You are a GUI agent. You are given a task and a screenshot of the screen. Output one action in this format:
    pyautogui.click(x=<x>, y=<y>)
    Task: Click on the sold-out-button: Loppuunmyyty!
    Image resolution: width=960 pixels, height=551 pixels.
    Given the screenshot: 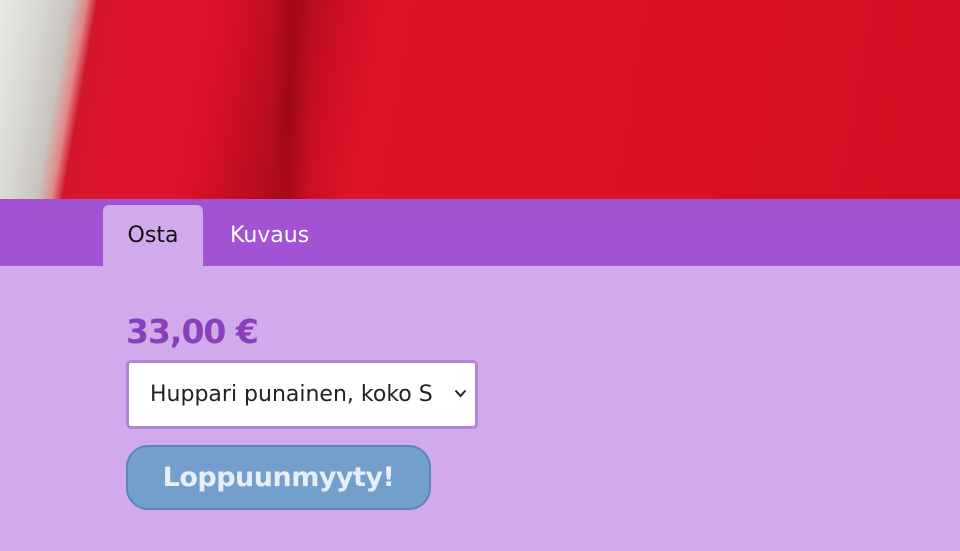 What is the action you would take?
    pyautogui.click(x=278, y=477)
    